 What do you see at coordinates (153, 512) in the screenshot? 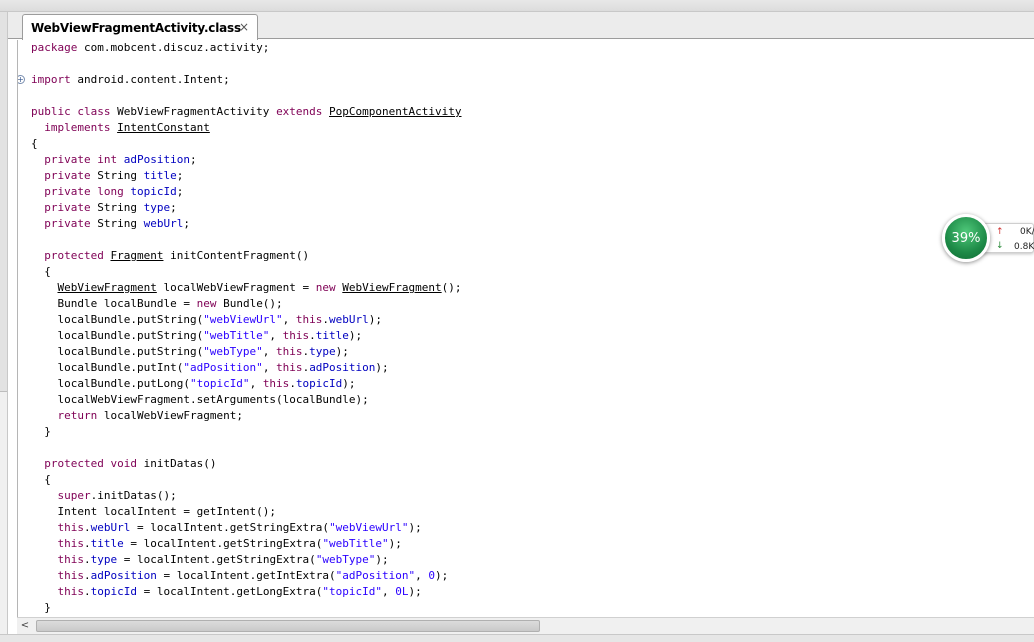
I see `code-line: Intent localIntent = getIntent();` at bounding box center [153, 512].